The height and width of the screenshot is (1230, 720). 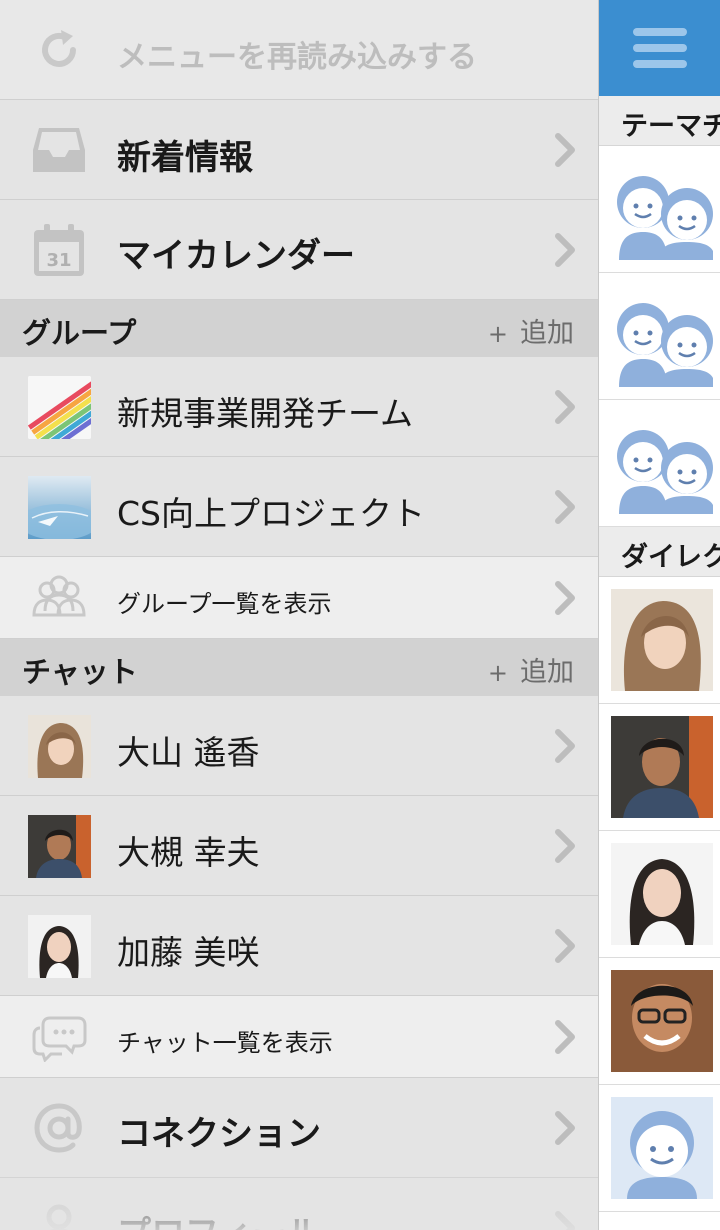 I want to click on group-item: CS向上プロジェクト, so click(x=299, y=507).